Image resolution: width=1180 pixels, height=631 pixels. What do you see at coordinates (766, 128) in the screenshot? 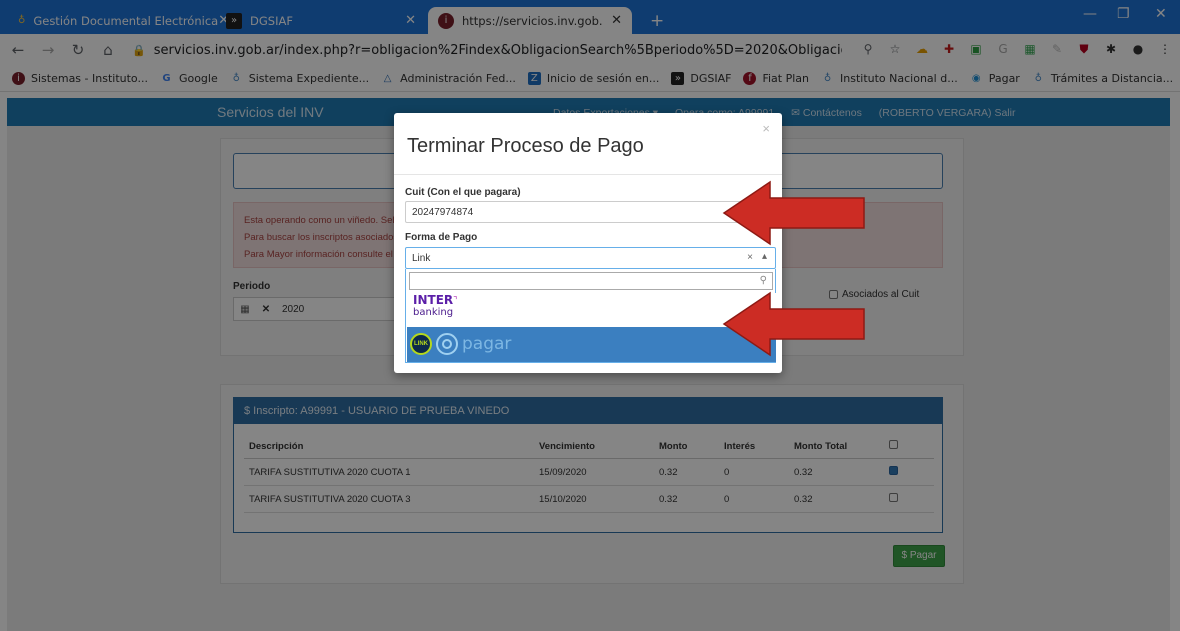
I see `close-icon: ×` at bounding box center [766, 128].